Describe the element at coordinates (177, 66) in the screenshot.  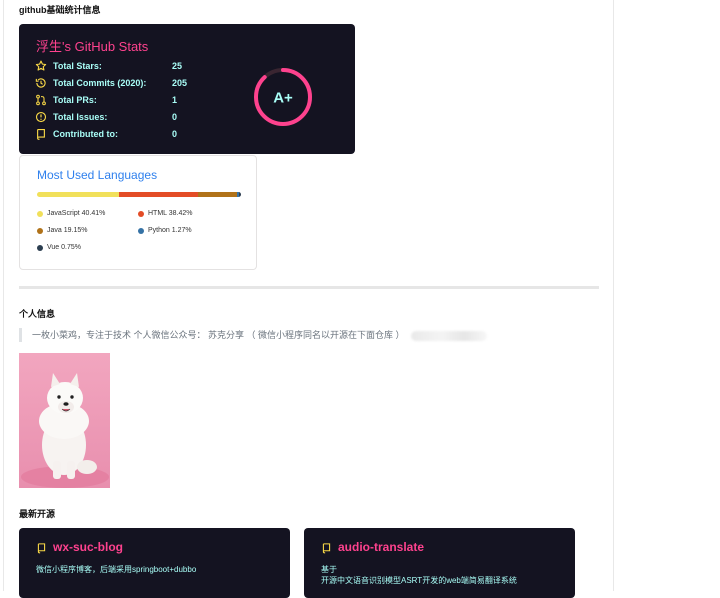
I see `stat-value: 25` at that location.